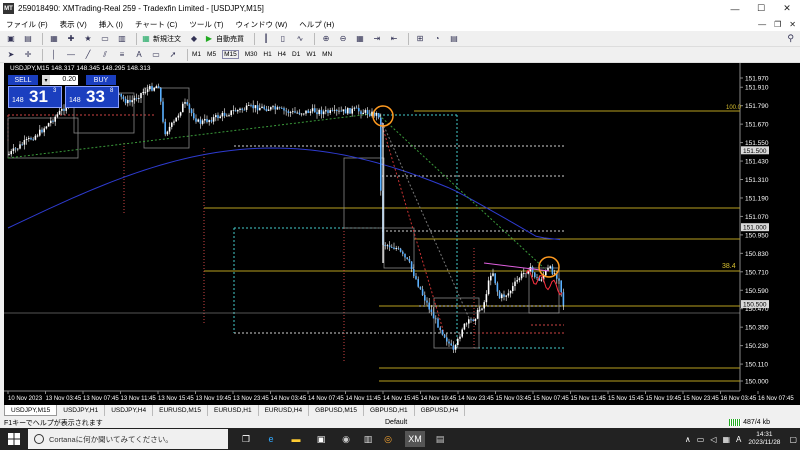 This screenshot has height=450, width=800. Describe the element at coordinates (196, 54) in the screenshot. I see `timeframe-m1: M1` at that location.